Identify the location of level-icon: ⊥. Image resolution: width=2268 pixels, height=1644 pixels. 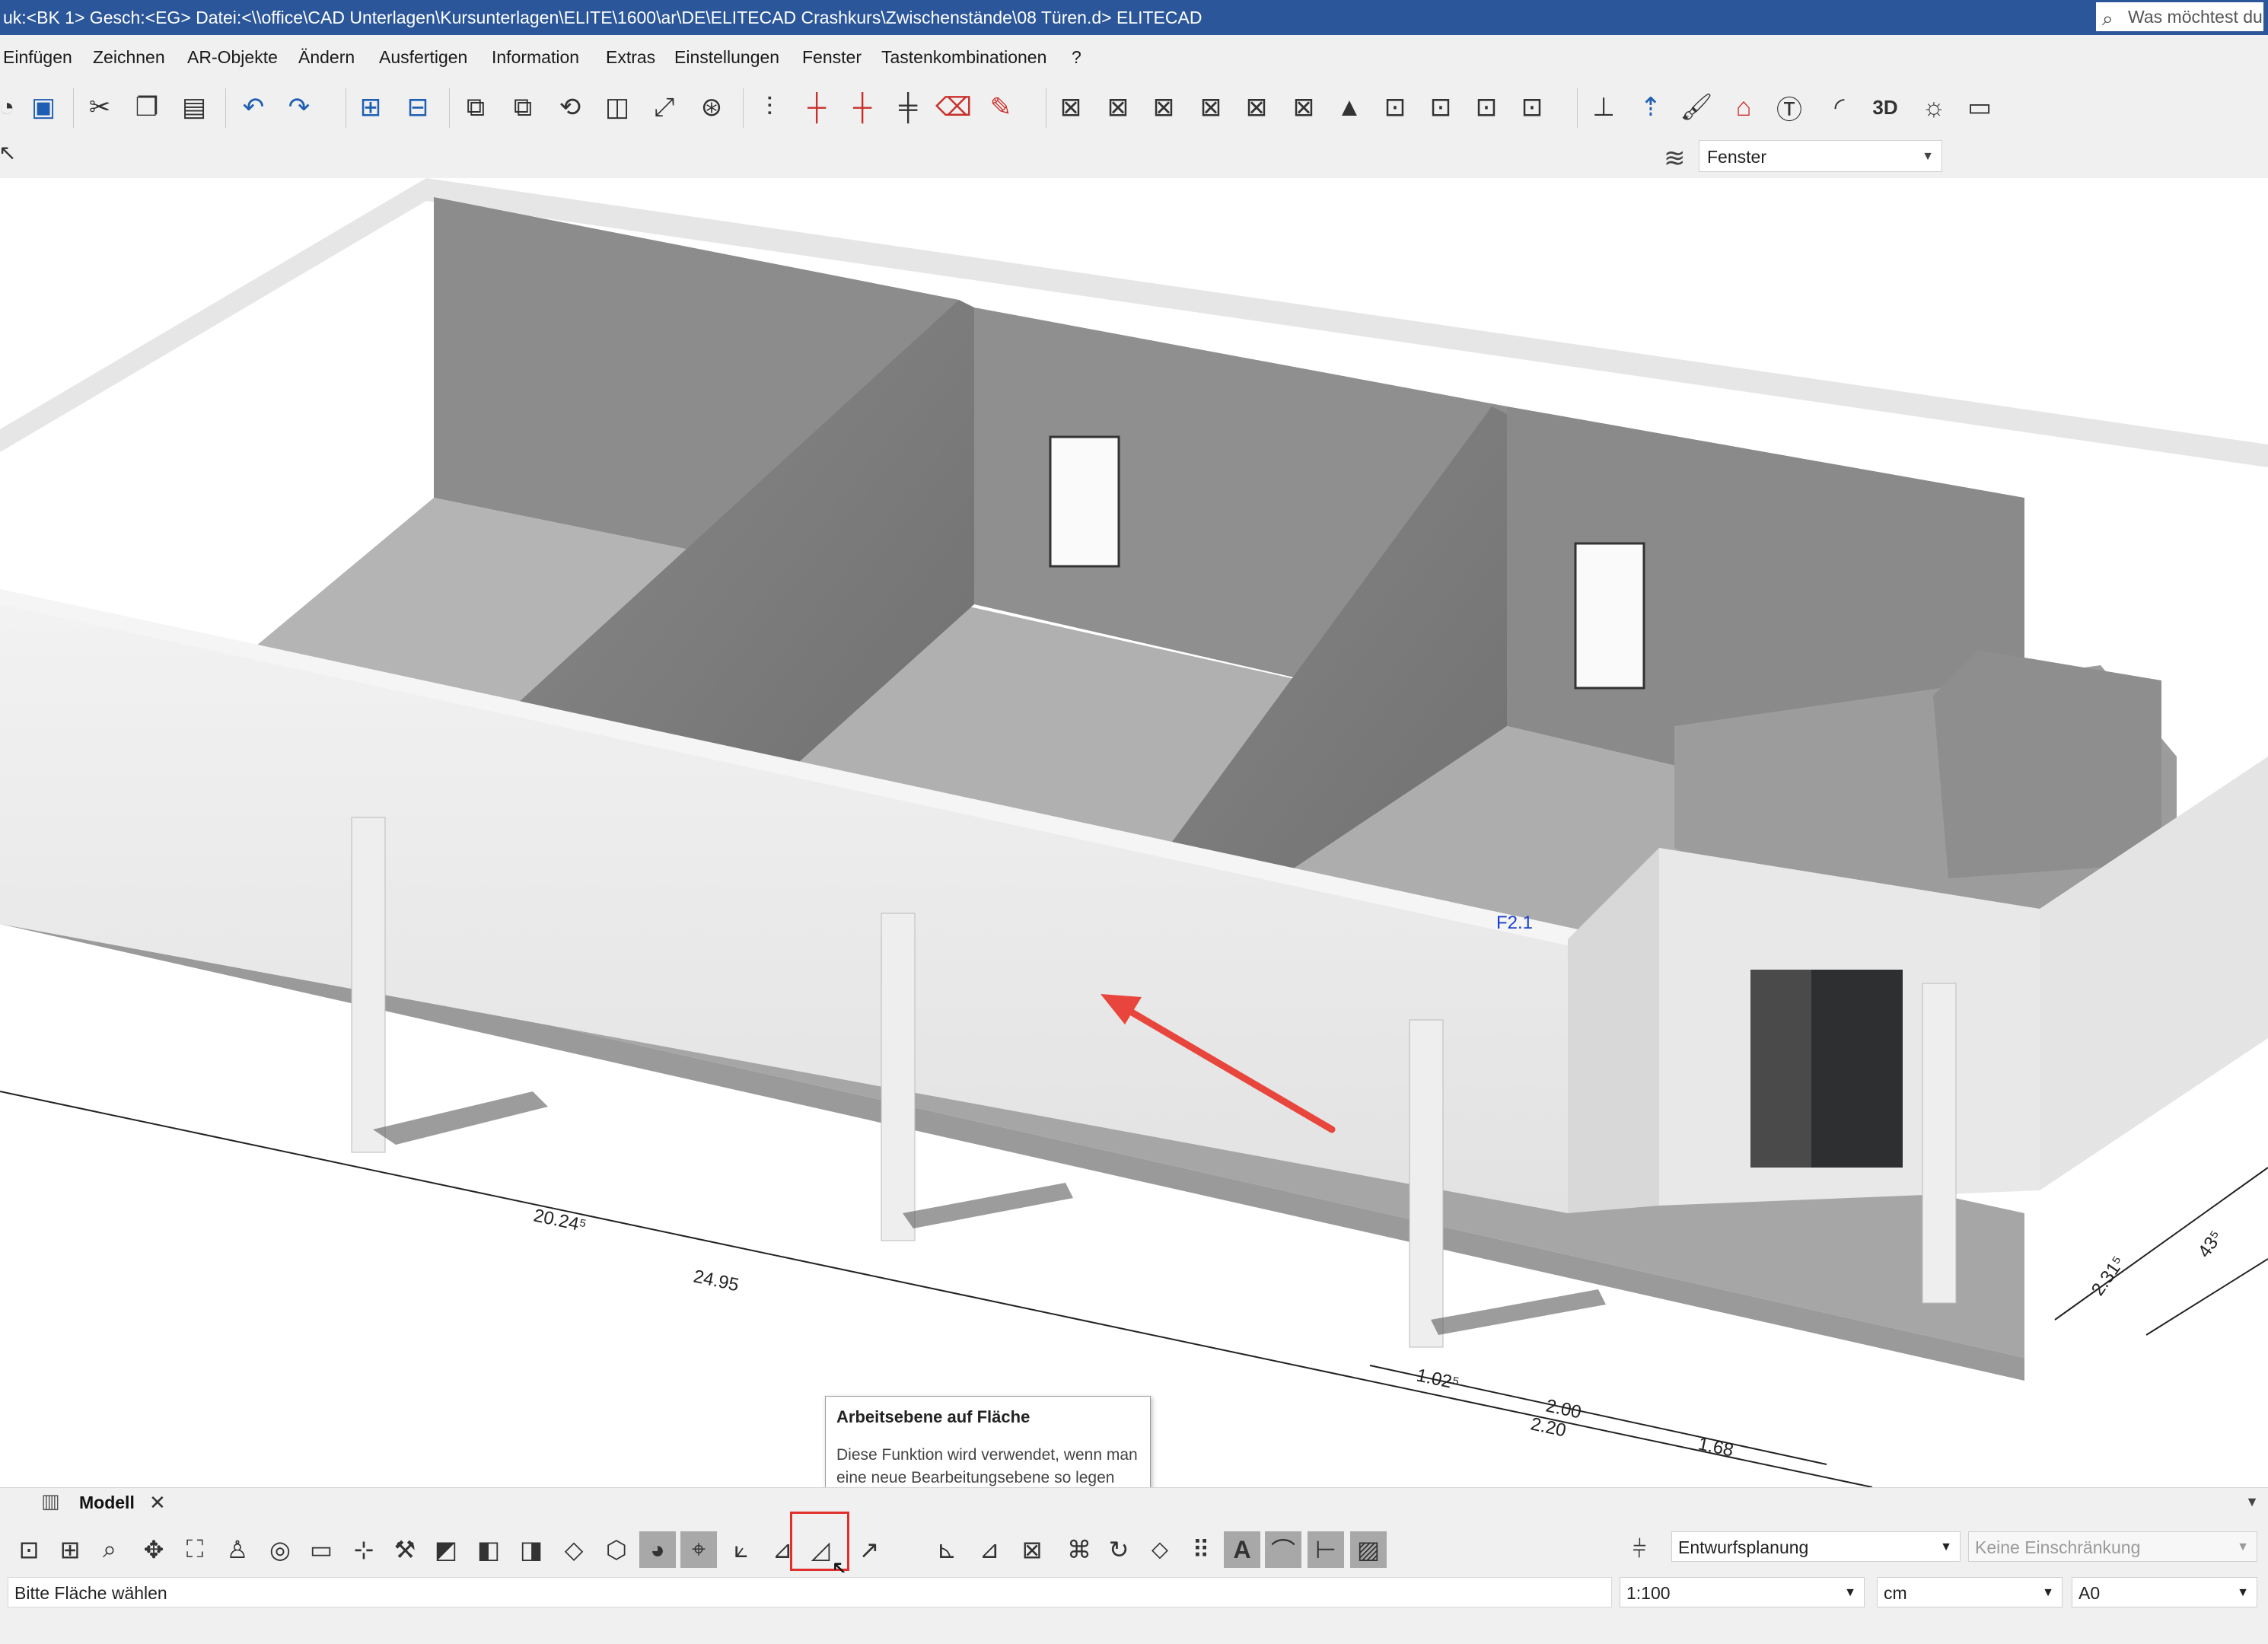
(1603, 107).